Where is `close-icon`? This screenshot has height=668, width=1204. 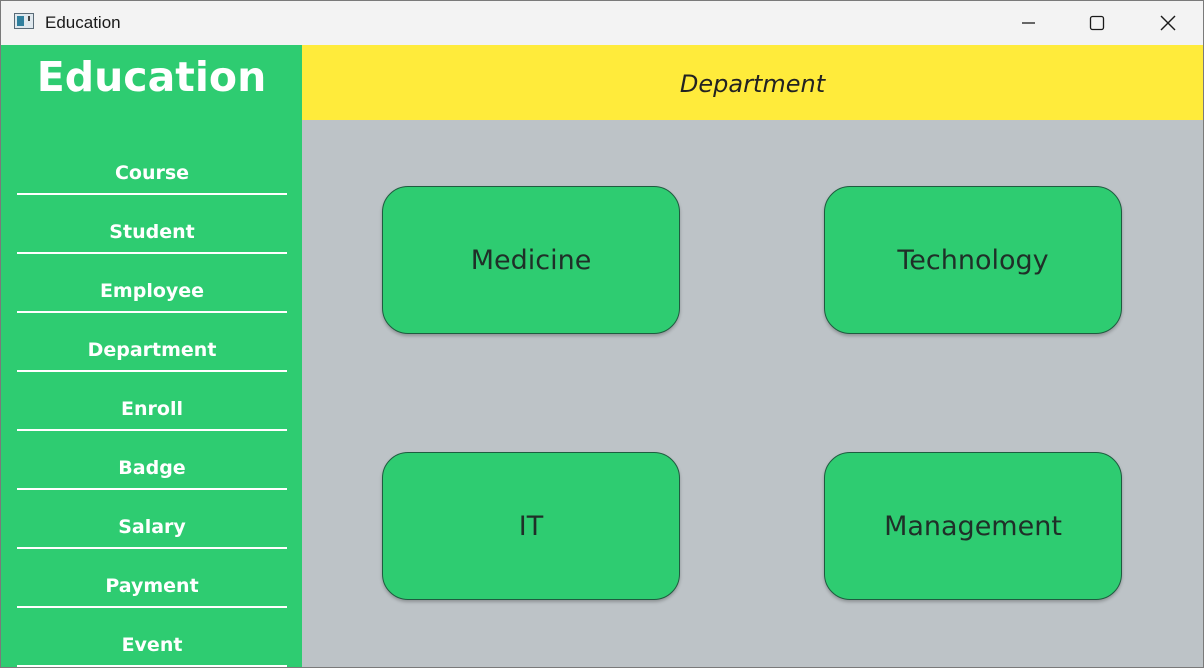 close-icon is located at coordinates (1168, 23).